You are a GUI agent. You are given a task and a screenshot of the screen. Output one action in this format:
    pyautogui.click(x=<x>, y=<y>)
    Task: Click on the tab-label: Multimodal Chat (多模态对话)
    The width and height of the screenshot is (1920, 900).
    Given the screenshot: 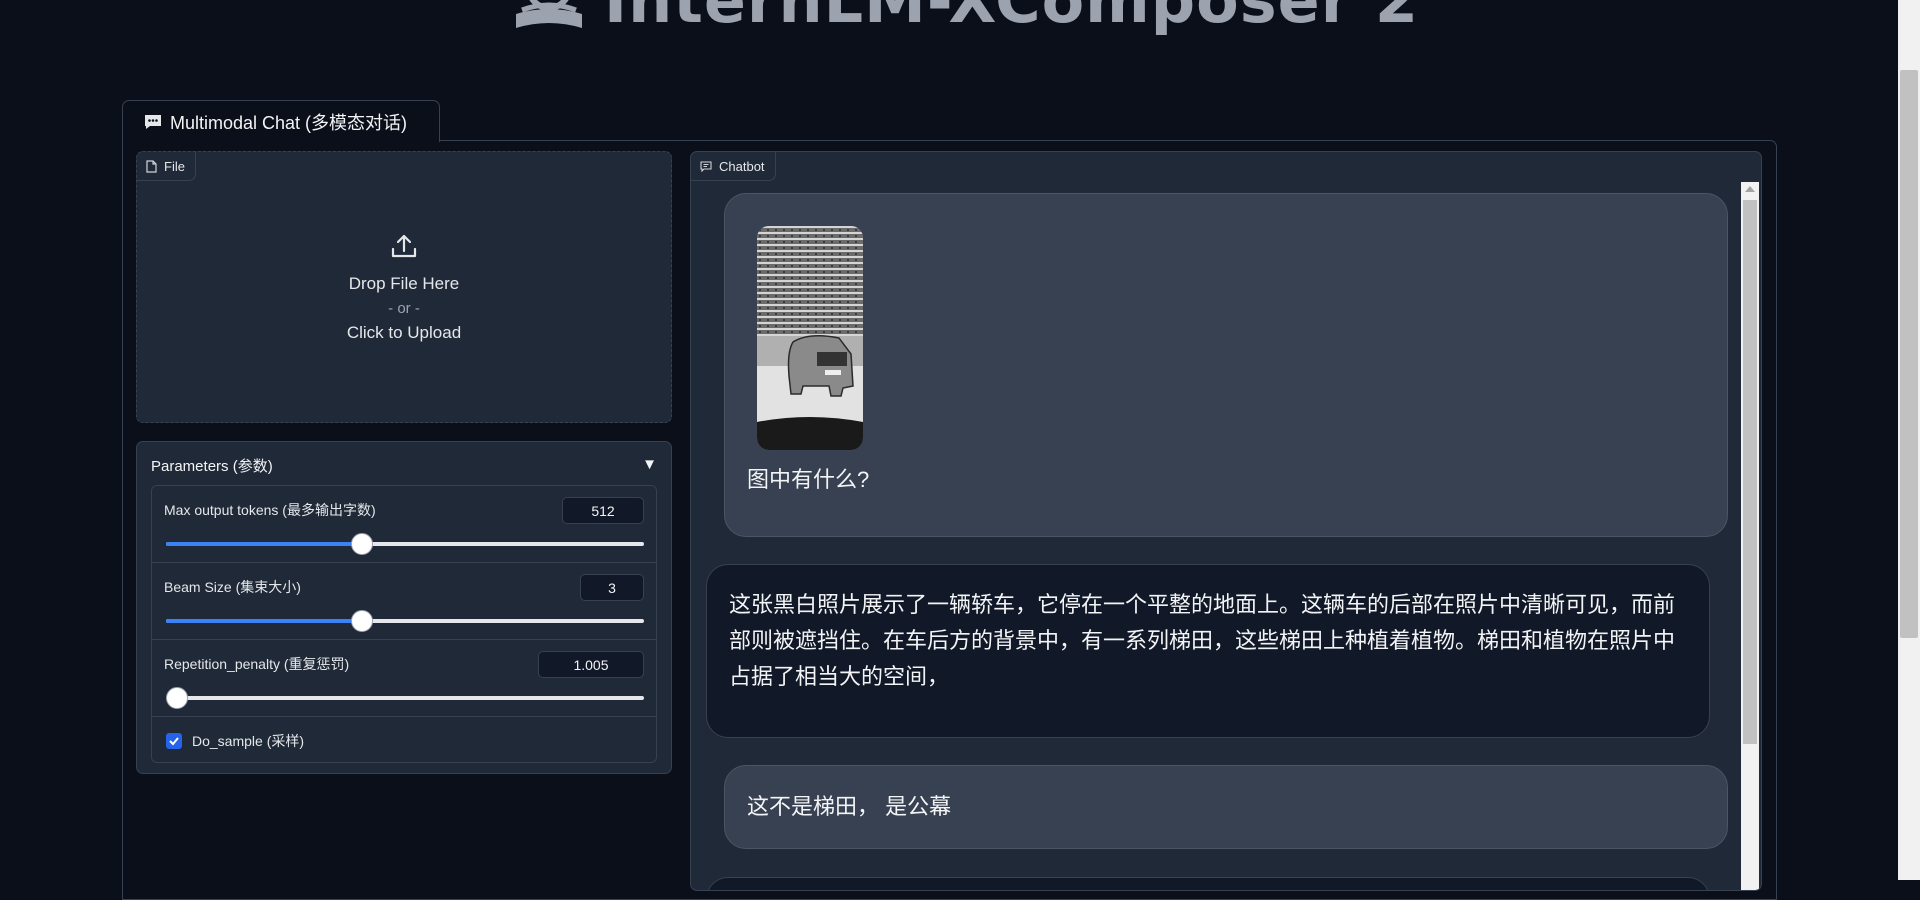 What is the action you would take?
    pyautogui.click(x=289, y=122)
    